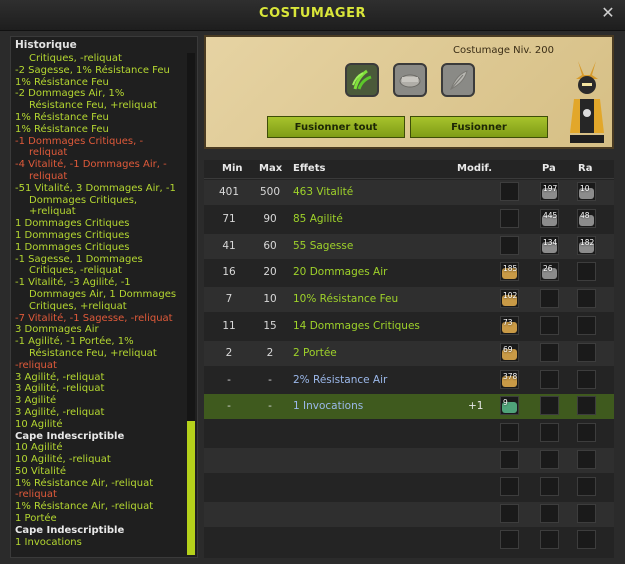  What do you see at coordinates (229, 192) in the screenshot?
I see `cell-min: 401` at bounding box center [229, 192].